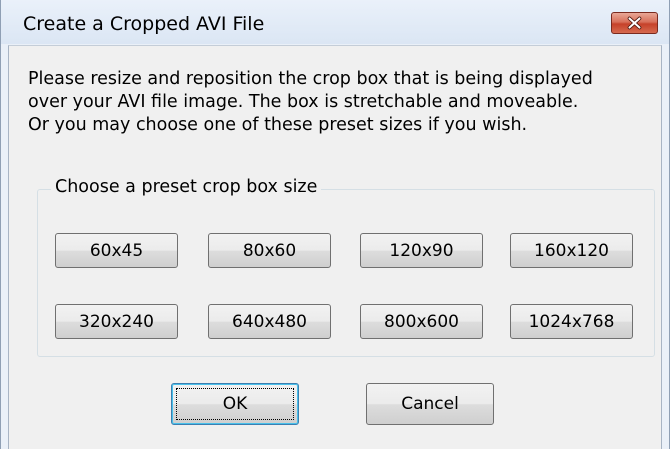 This screenshot has height=449, width=672. What do you see at coordinates (144, 24) in the screenshot?
I see `window-title: Create a Cropped AVI File` at bounding box center [144, 24].